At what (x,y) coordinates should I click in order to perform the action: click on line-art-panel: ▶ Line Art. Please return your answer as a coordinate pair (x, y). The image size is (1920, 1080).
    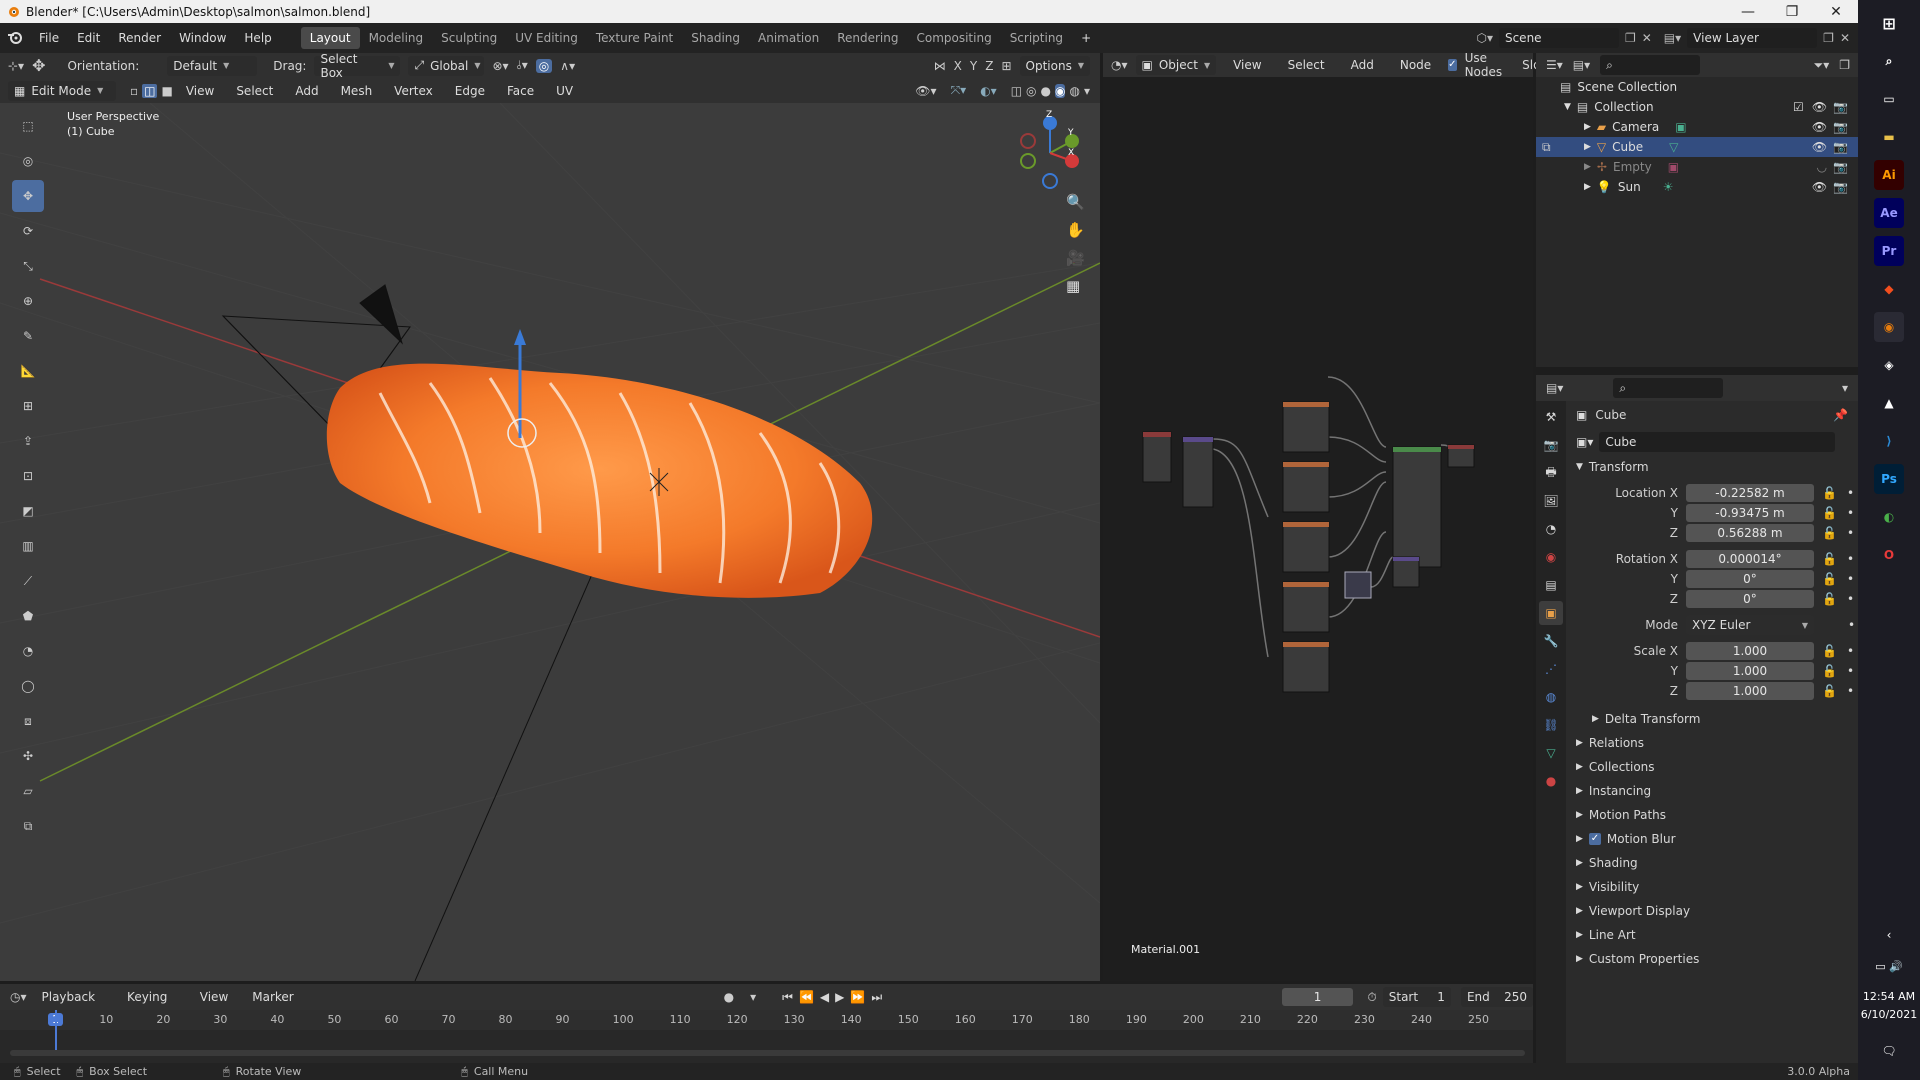
    Looking at the image, I should click on (1712, 935).